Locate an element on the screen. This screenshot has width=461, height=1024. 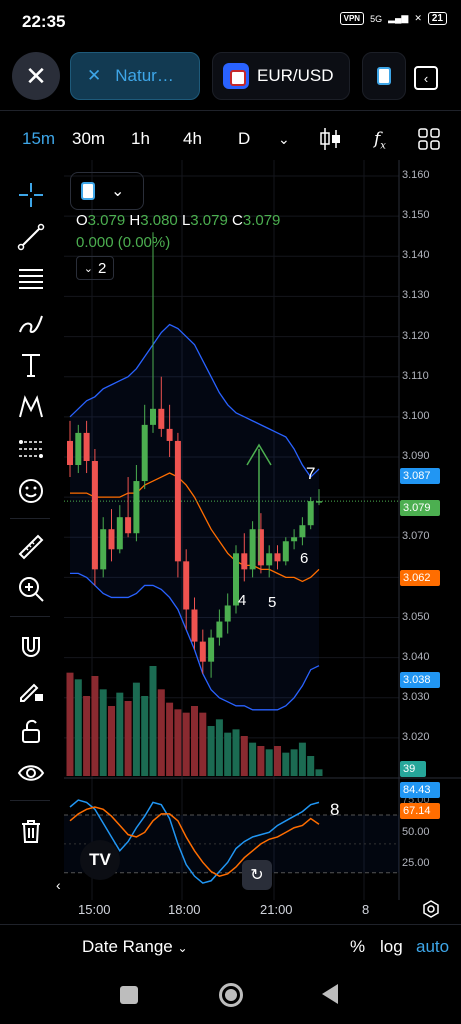
lock-drawing-icon is located at coordinates (31, 689).